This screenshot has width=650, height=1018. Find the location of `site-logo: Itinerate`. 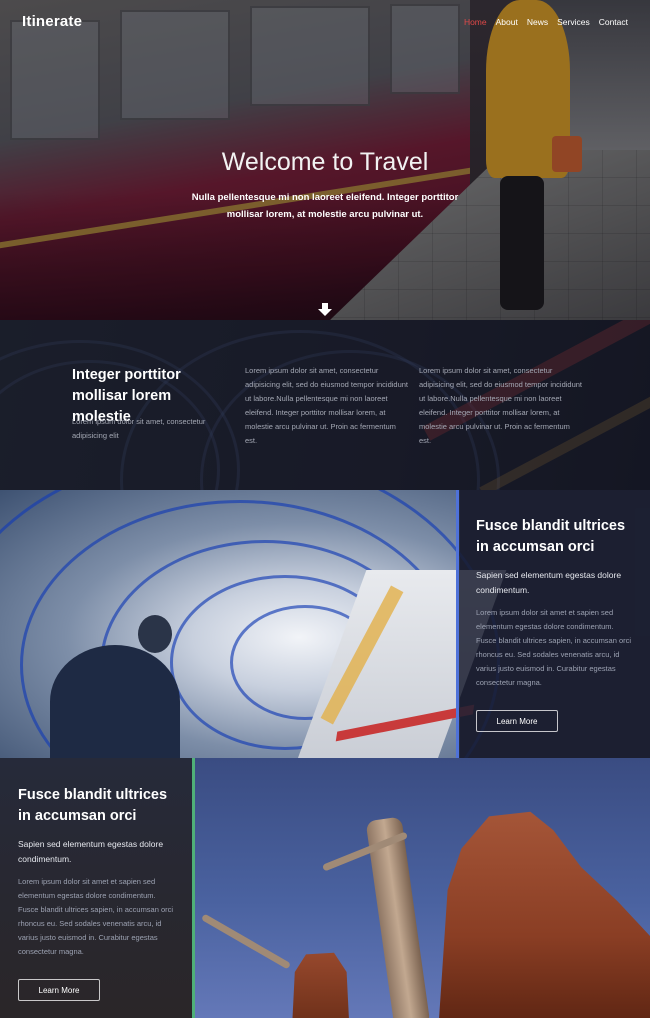

site-logo: Itinerate is located at coordinates (52, 21).